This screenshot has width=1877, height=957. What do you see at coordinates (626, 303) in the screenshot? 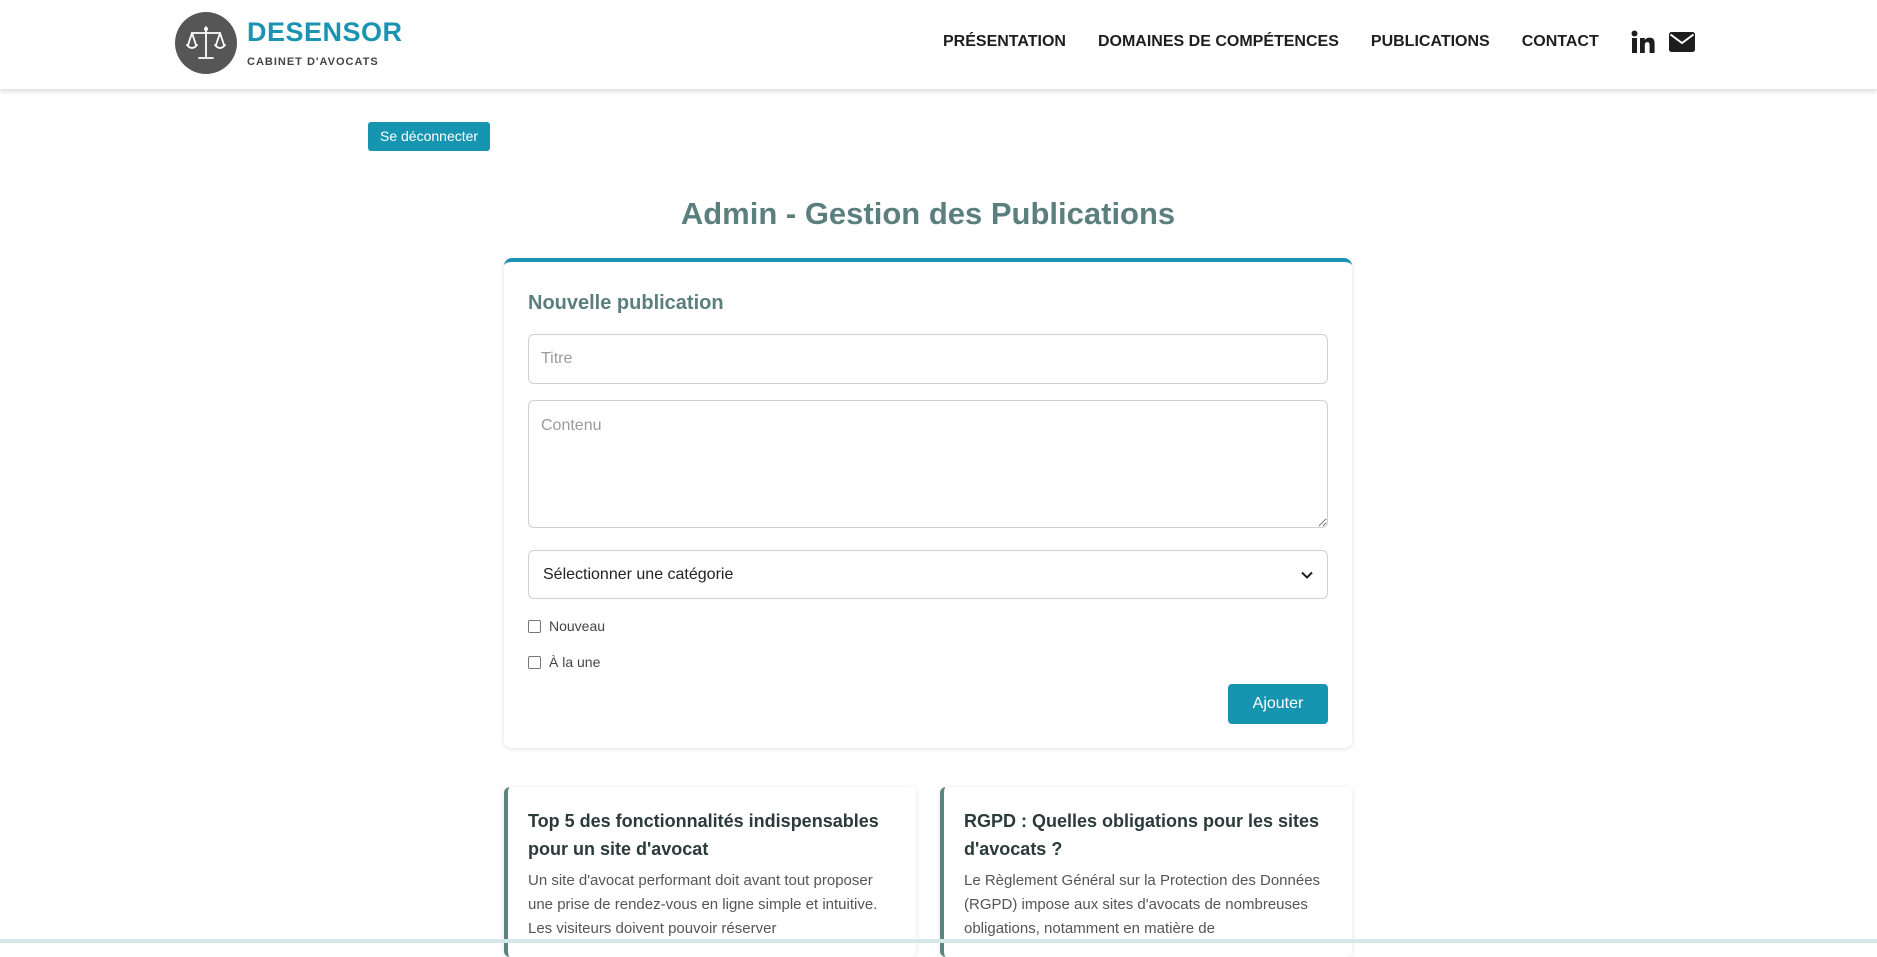
I see `form-heading: Nouvelle publication` at bounding box center [626, 303].